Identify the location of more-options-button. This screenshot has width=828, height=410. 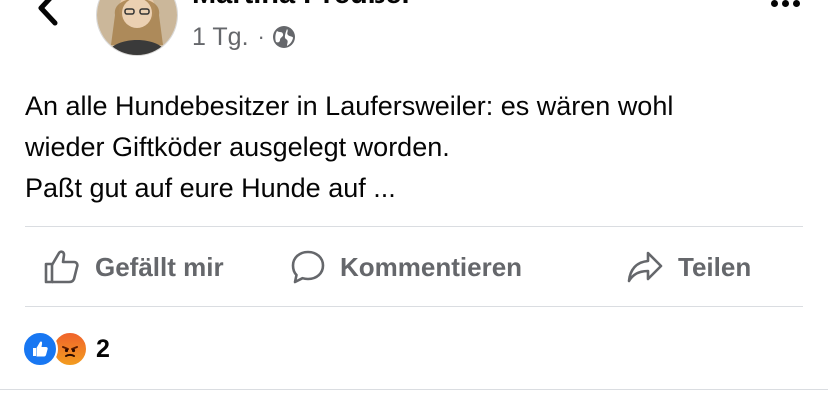
(785, 3).